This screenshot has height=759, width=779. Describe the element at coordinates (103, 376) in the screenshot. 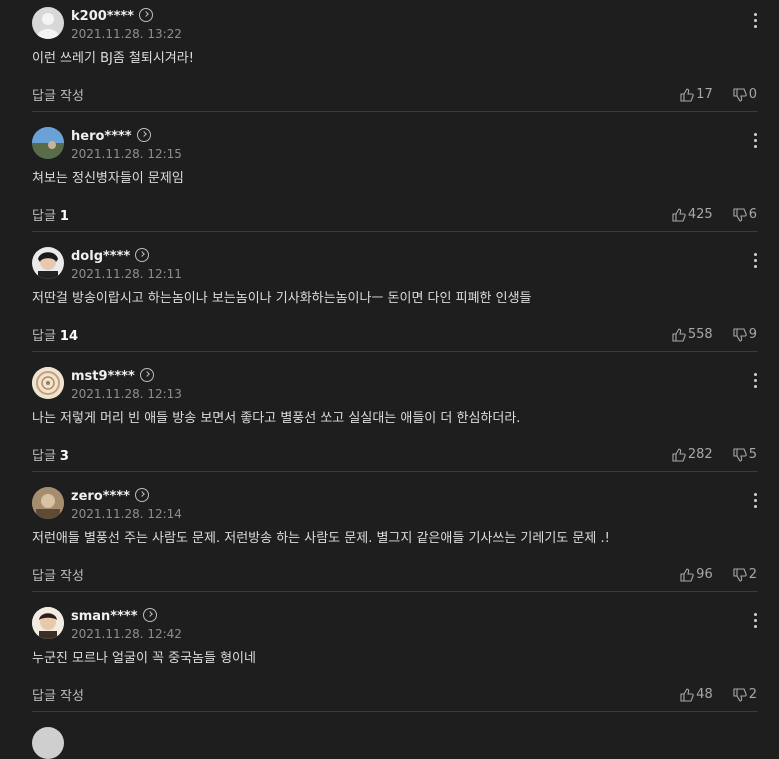

I see `username: mst9****` at that location.